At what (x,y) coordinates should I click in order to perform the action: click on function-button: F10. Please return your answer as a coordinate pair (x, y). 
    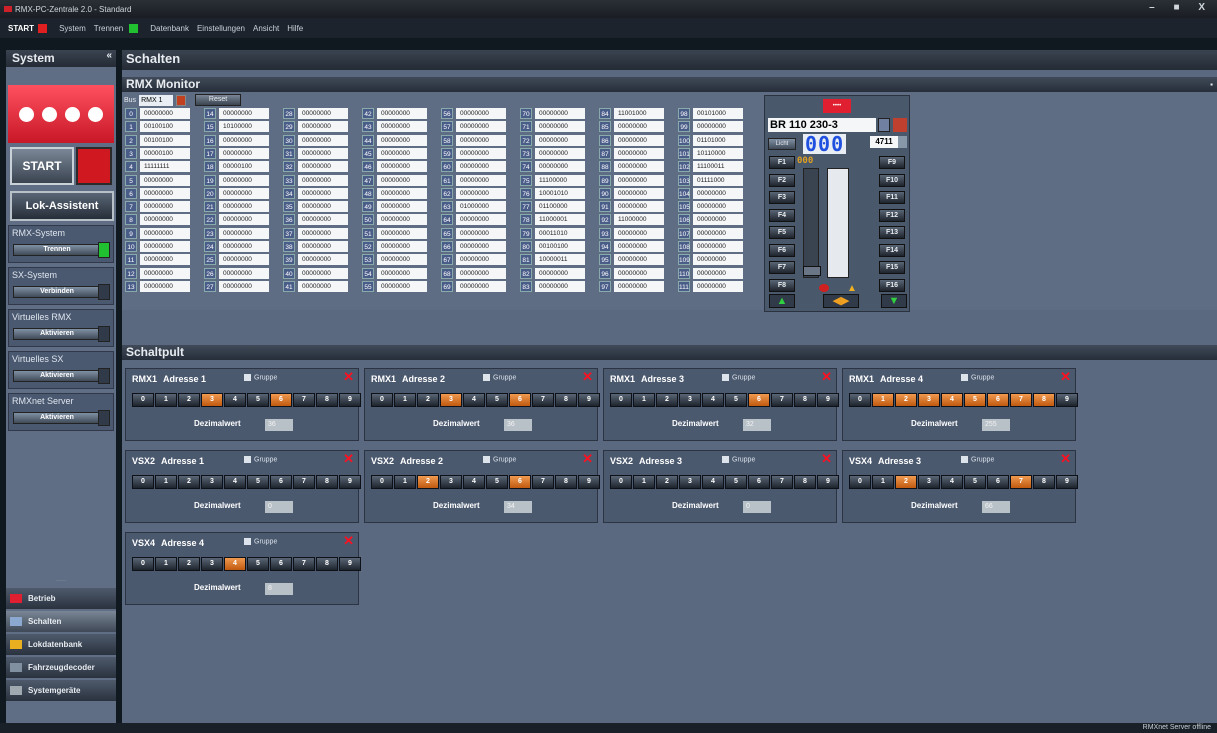
    Looking at the image, I should click on (892, 180).